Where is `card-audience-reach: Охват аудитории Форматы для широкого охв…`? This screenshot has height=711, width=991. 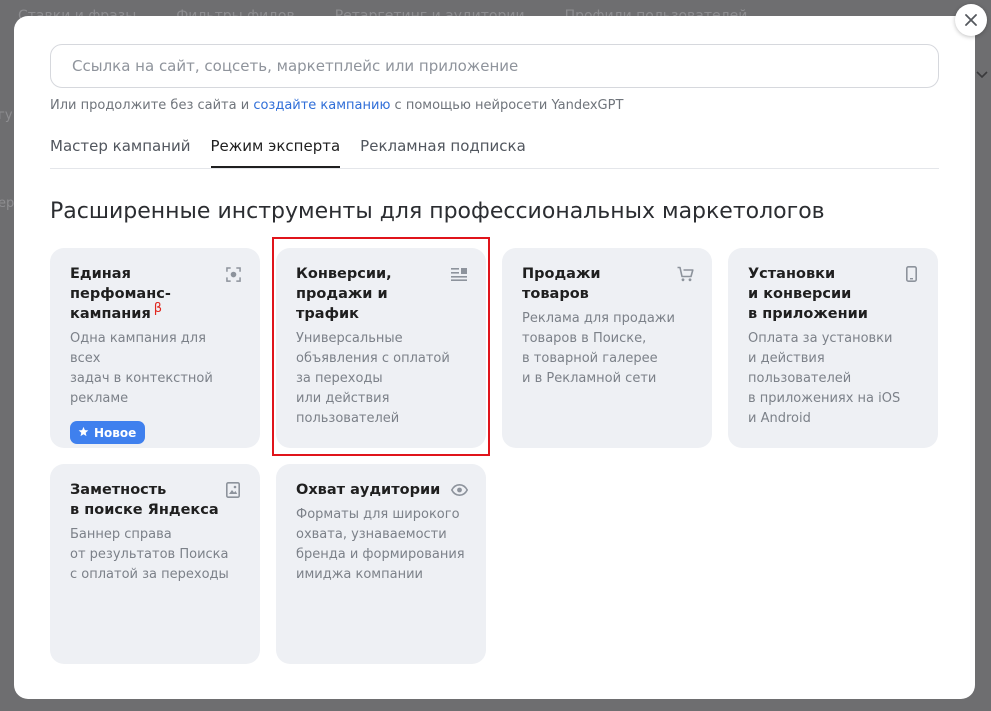 card-audience-reach: Охват аудитории Форматы для широкого охв… is located at coordinates (381, 564).